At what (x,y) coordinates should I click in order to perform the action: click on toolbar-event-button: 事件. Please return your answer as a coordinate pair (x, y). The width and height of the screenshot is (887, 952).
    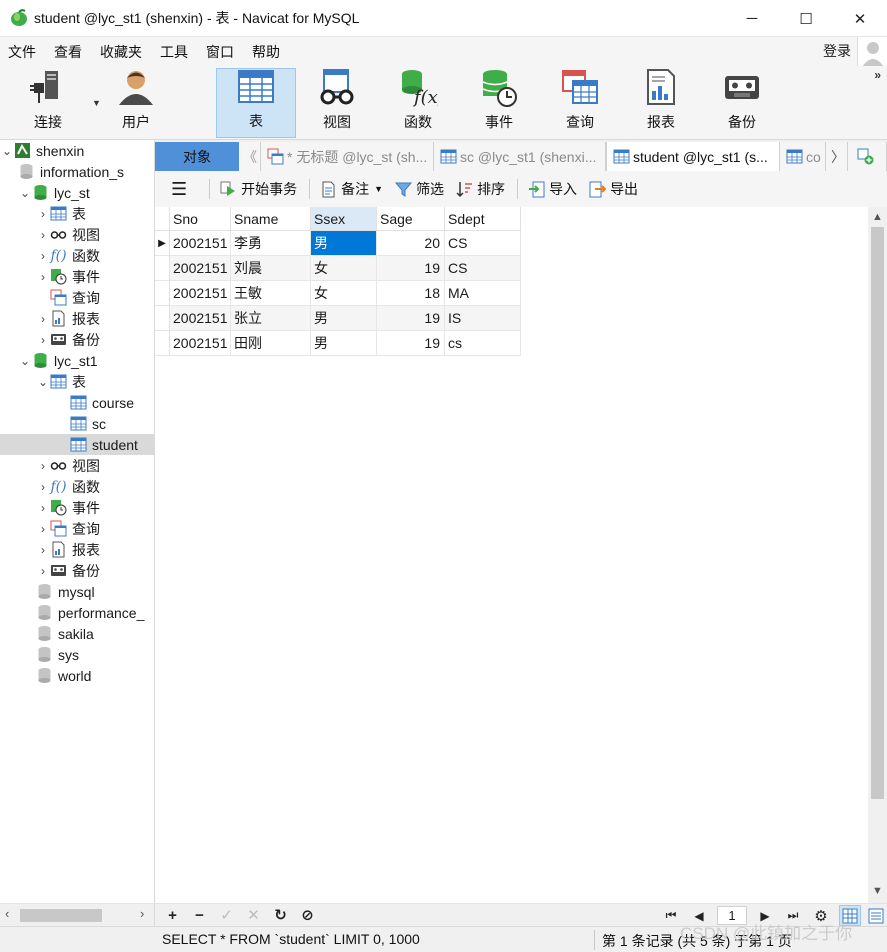
    Looking at the image, I should click on (499, 103).